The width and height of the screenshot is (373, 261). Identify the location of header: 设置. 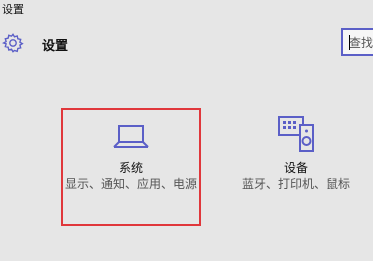
(186, 43).